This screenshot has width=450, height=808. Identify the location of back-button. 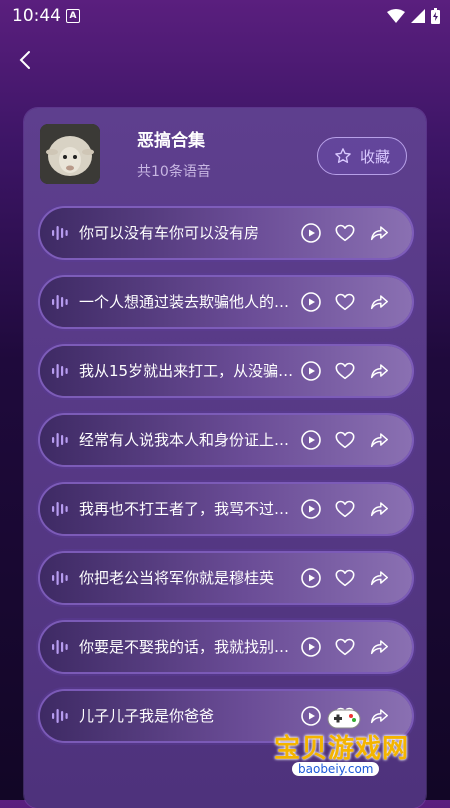
(26, 60).